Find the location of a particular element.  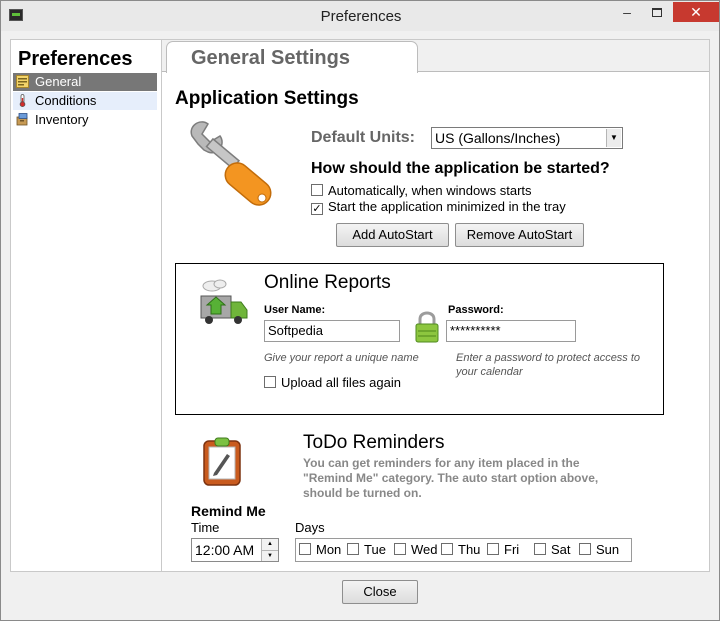

upload-checkbox is located at coordinates (270, 382).